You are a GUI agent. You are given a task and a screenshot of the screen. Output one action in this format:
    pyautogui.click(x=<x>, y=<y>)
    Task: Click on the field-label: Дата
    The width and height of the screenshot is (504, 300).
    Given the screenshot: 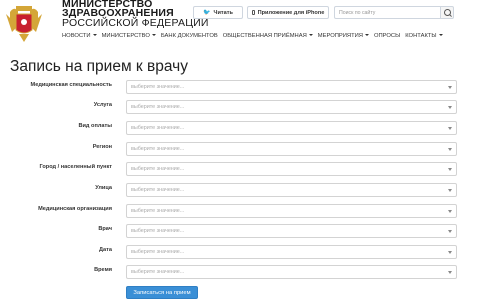 What is the action you would take?
    pyautogui.click(x=105, y=250)
    